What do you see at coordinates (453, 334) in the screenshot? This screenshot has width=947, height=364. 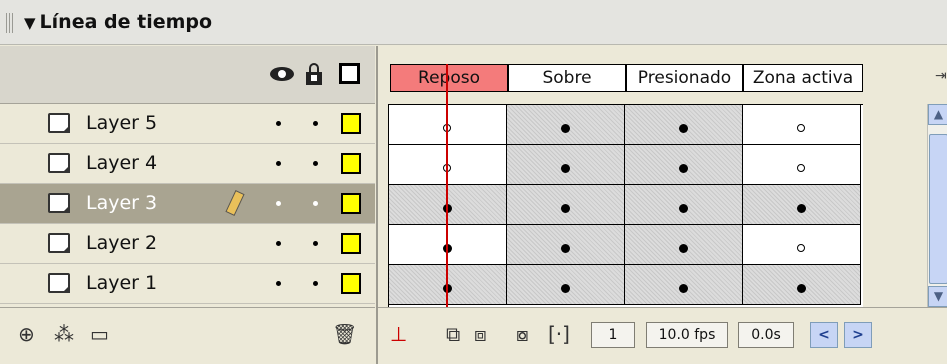 I see `onion-skin-icon: ⧉` at bounding box center [453, 334].